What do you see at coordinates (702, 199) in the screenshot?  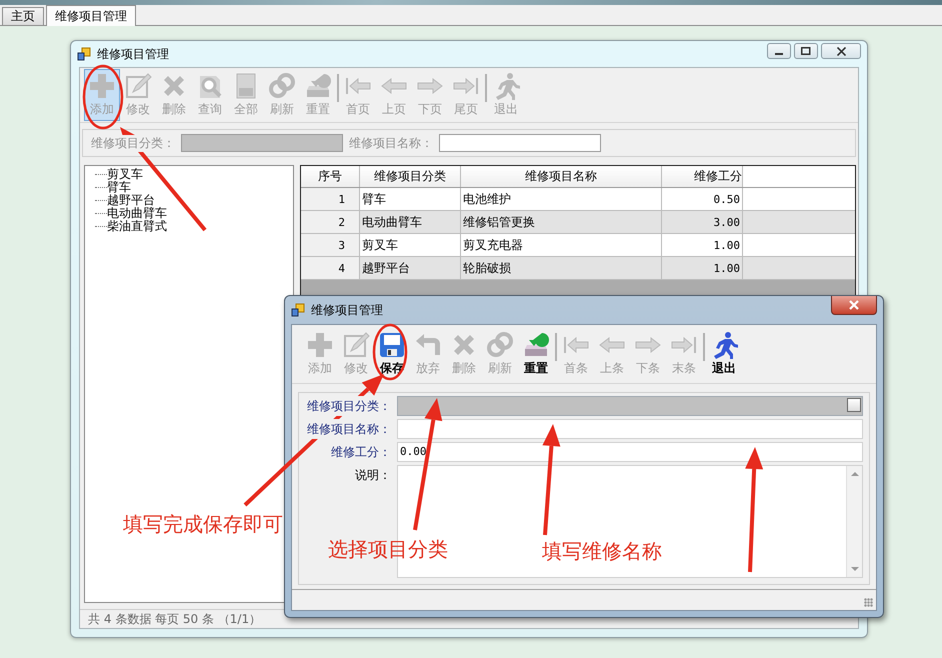 I see `table-cell: 0.50` at bounding box center [702, 199].